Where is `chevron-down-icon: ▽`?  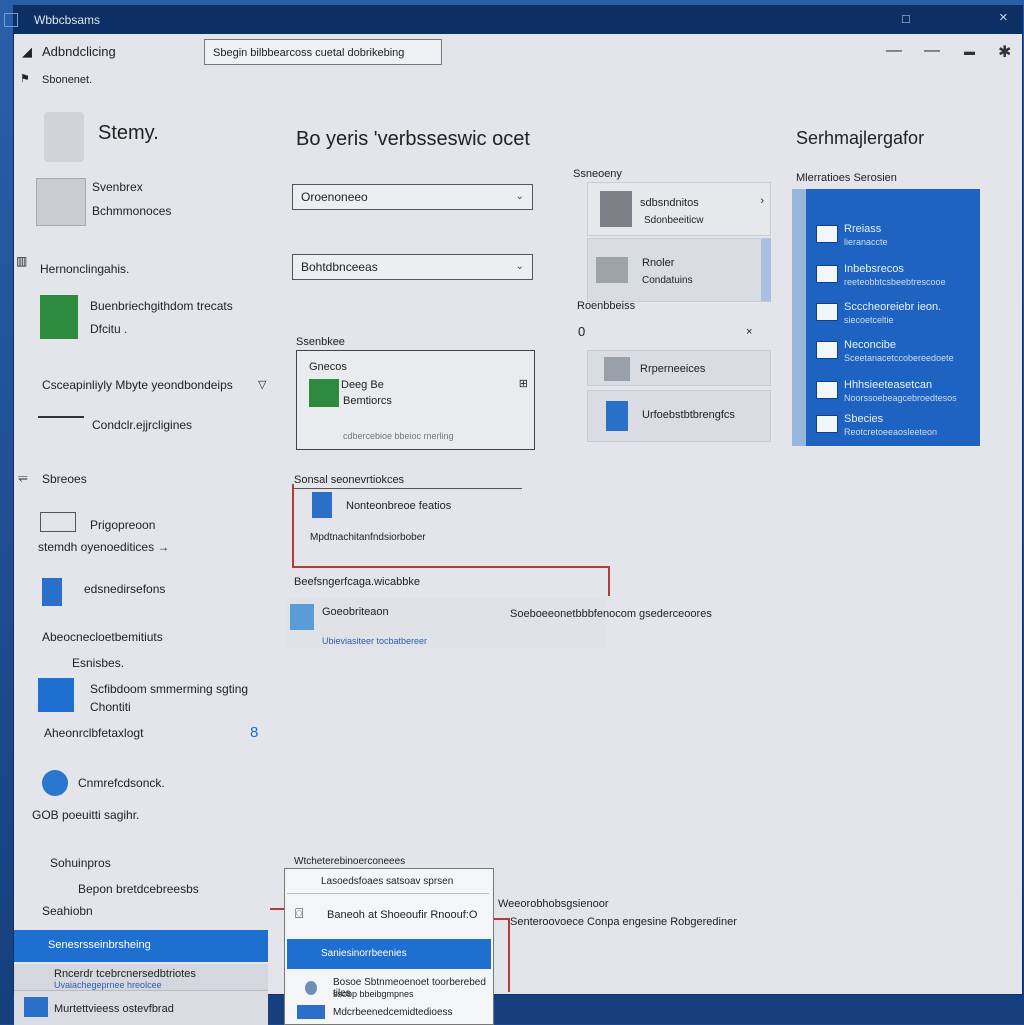
chevron-down-icon: ▽ is located at coordinates (262, 384).